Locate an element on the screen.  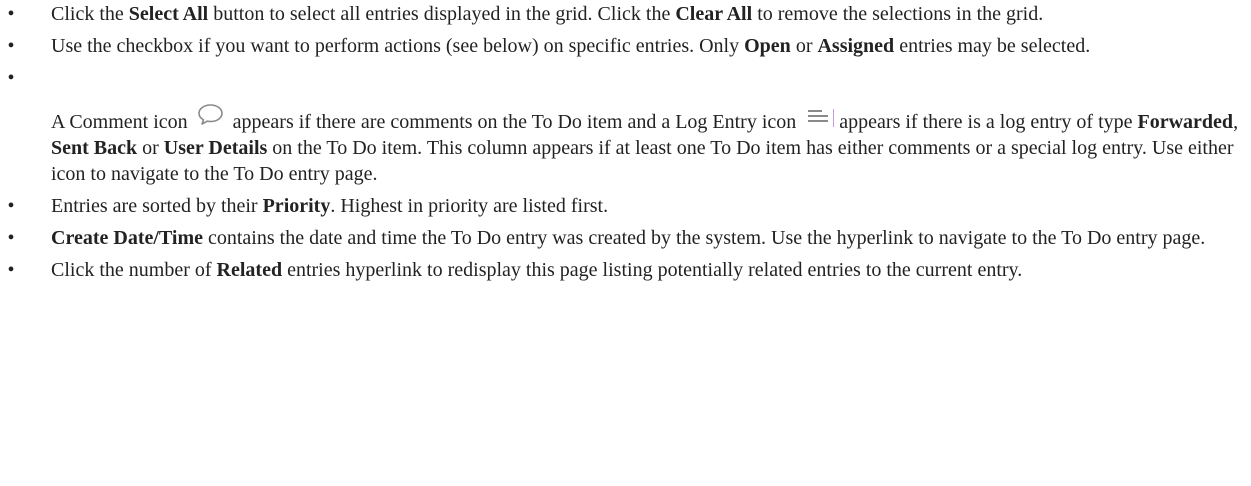
text: appears if there is a log entry of type is located at coordinates (988, 122).